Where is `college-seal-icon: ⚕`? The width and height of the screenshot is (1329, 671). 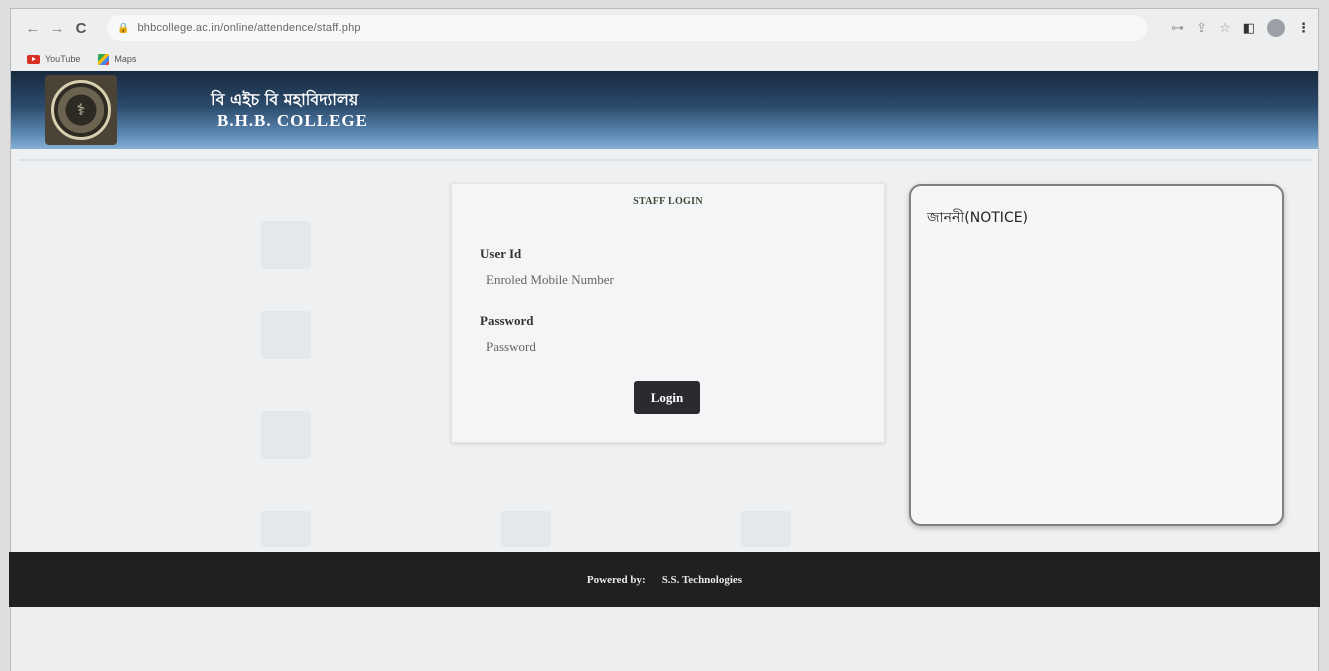 college-seal-icon: ⚕ is located at coordinates (81, 110).